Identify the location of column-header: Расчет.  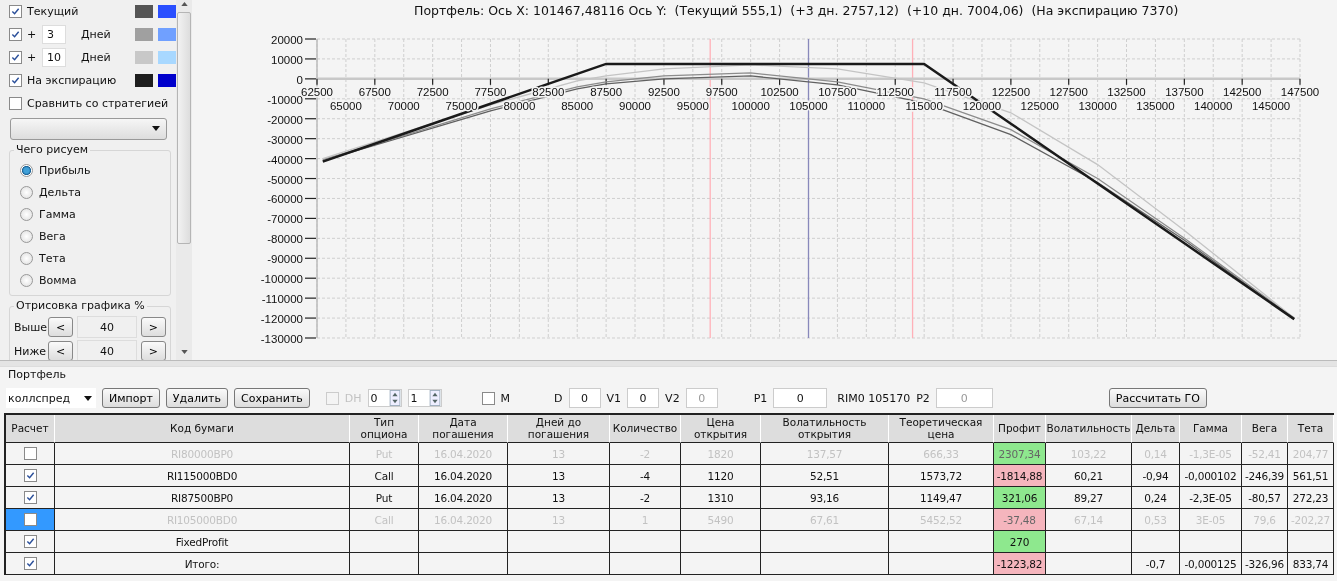
(30, 429).